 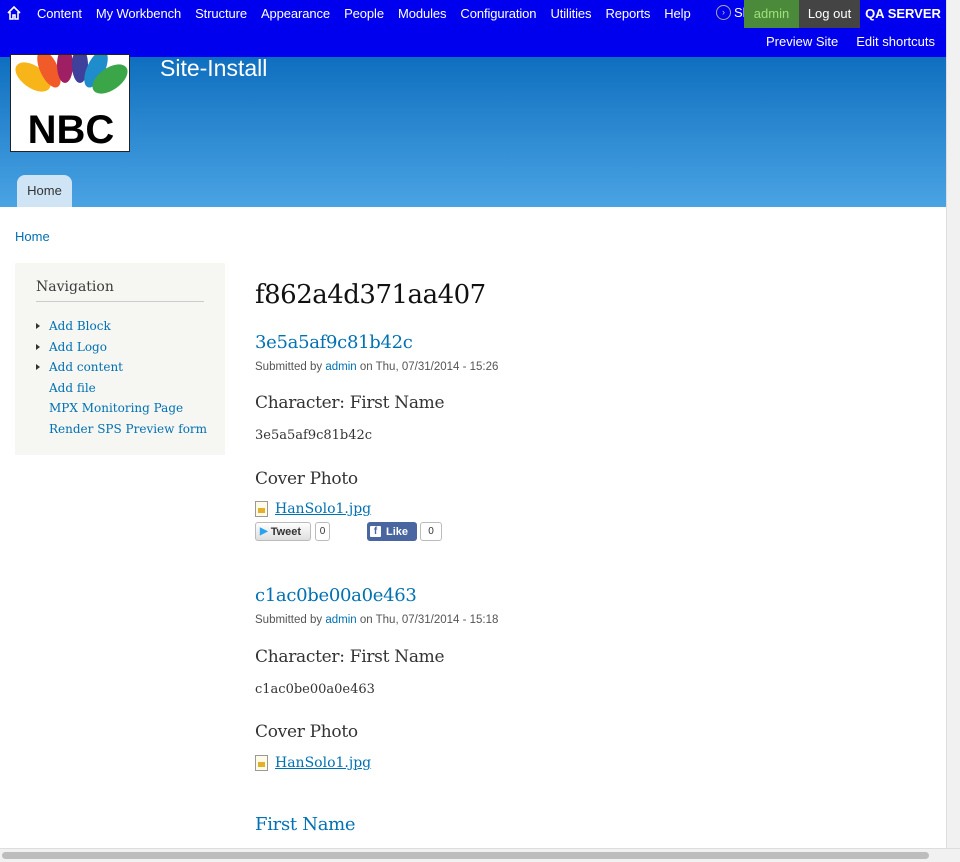 I want to click on site-name: Site-Install, so click(x=213, y=68).